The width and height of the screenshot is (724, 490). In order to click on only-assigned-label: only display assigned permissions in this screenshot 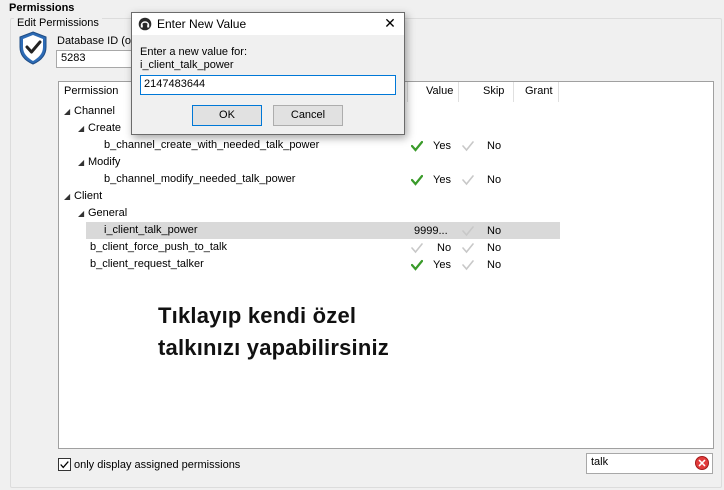, I will do `click(157, 465)`.